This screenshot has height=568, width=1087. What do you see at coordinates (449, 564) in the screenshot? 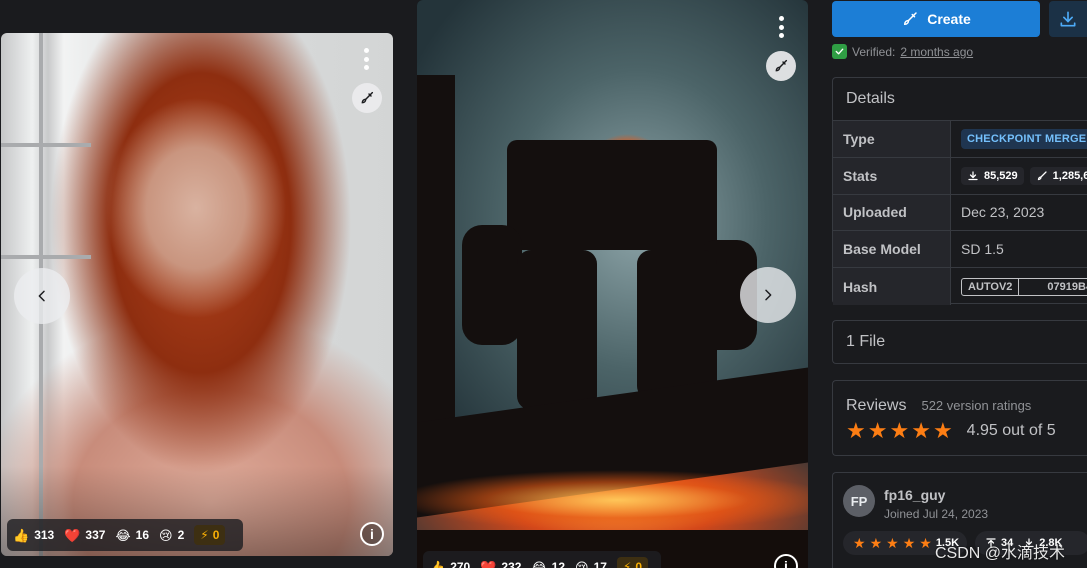
I see `reaction-like: 👍 270` at bounding box center [449, 564].